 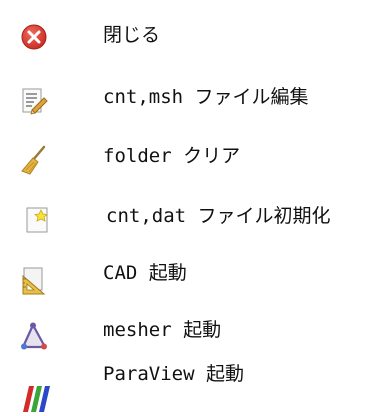 I want to click on menu-item-init-files: cnt,dat ファイル初期化, so click(x=196, y=216).